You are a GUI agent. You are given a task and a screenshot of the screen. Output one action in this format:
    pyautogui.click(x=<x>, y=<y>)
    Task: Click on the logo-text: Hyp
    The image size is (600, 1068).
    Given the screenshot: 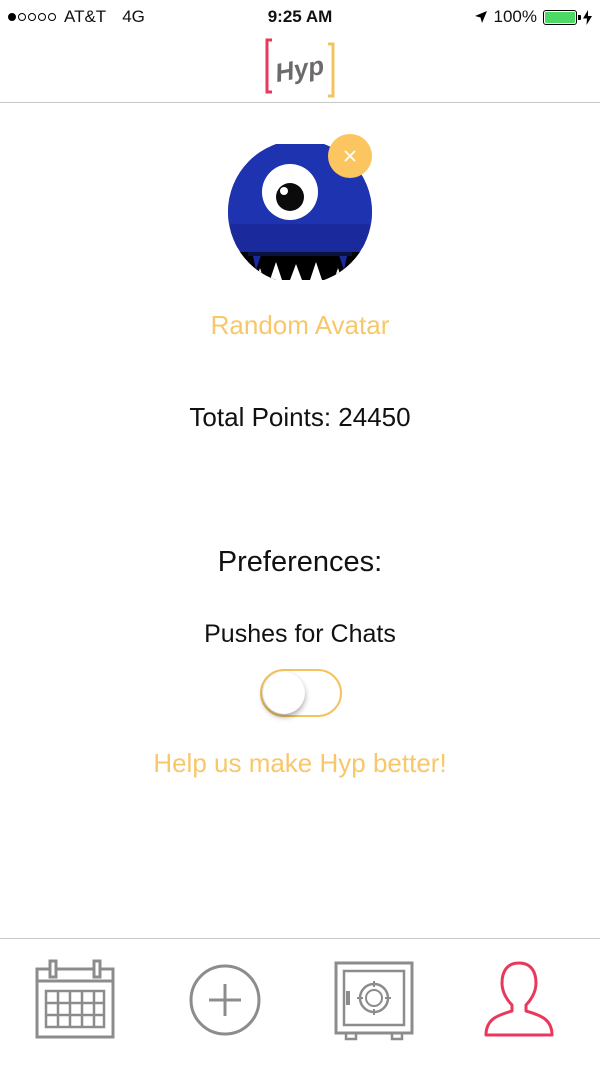 What is the action you would take?
    pyautogui.click(x=300, y=69)
    